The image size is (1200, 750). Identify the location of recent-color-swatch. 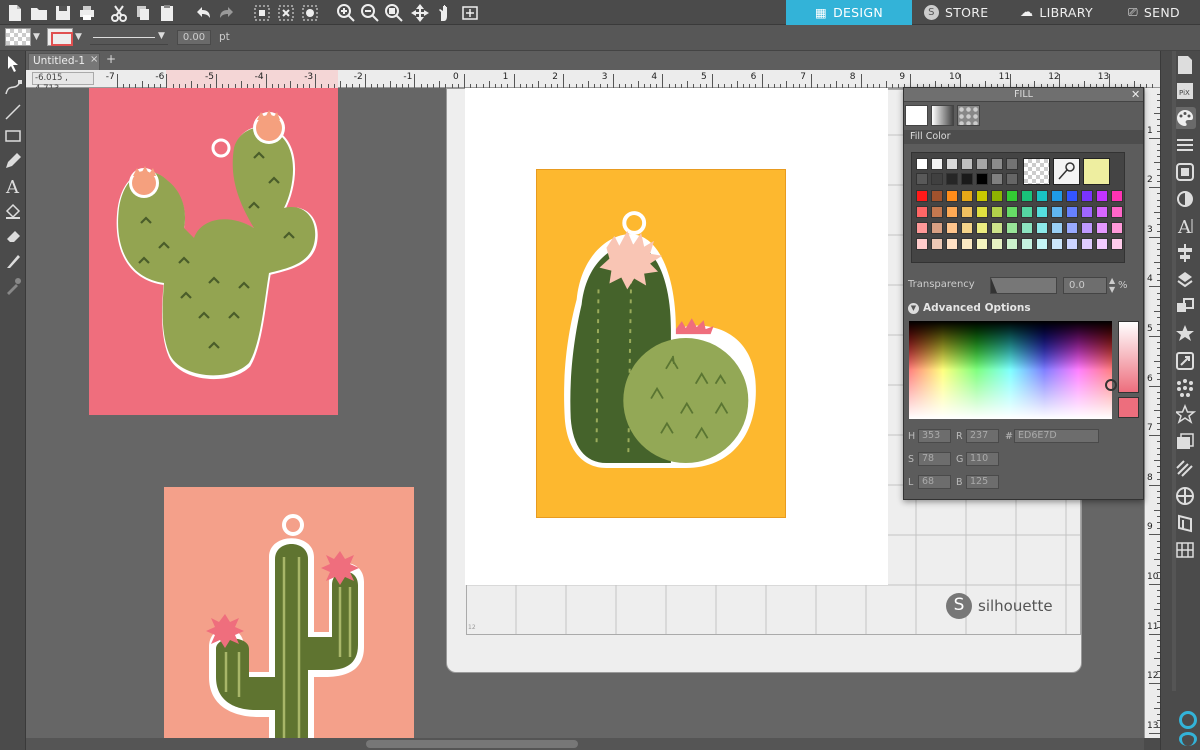
(1096, 171).